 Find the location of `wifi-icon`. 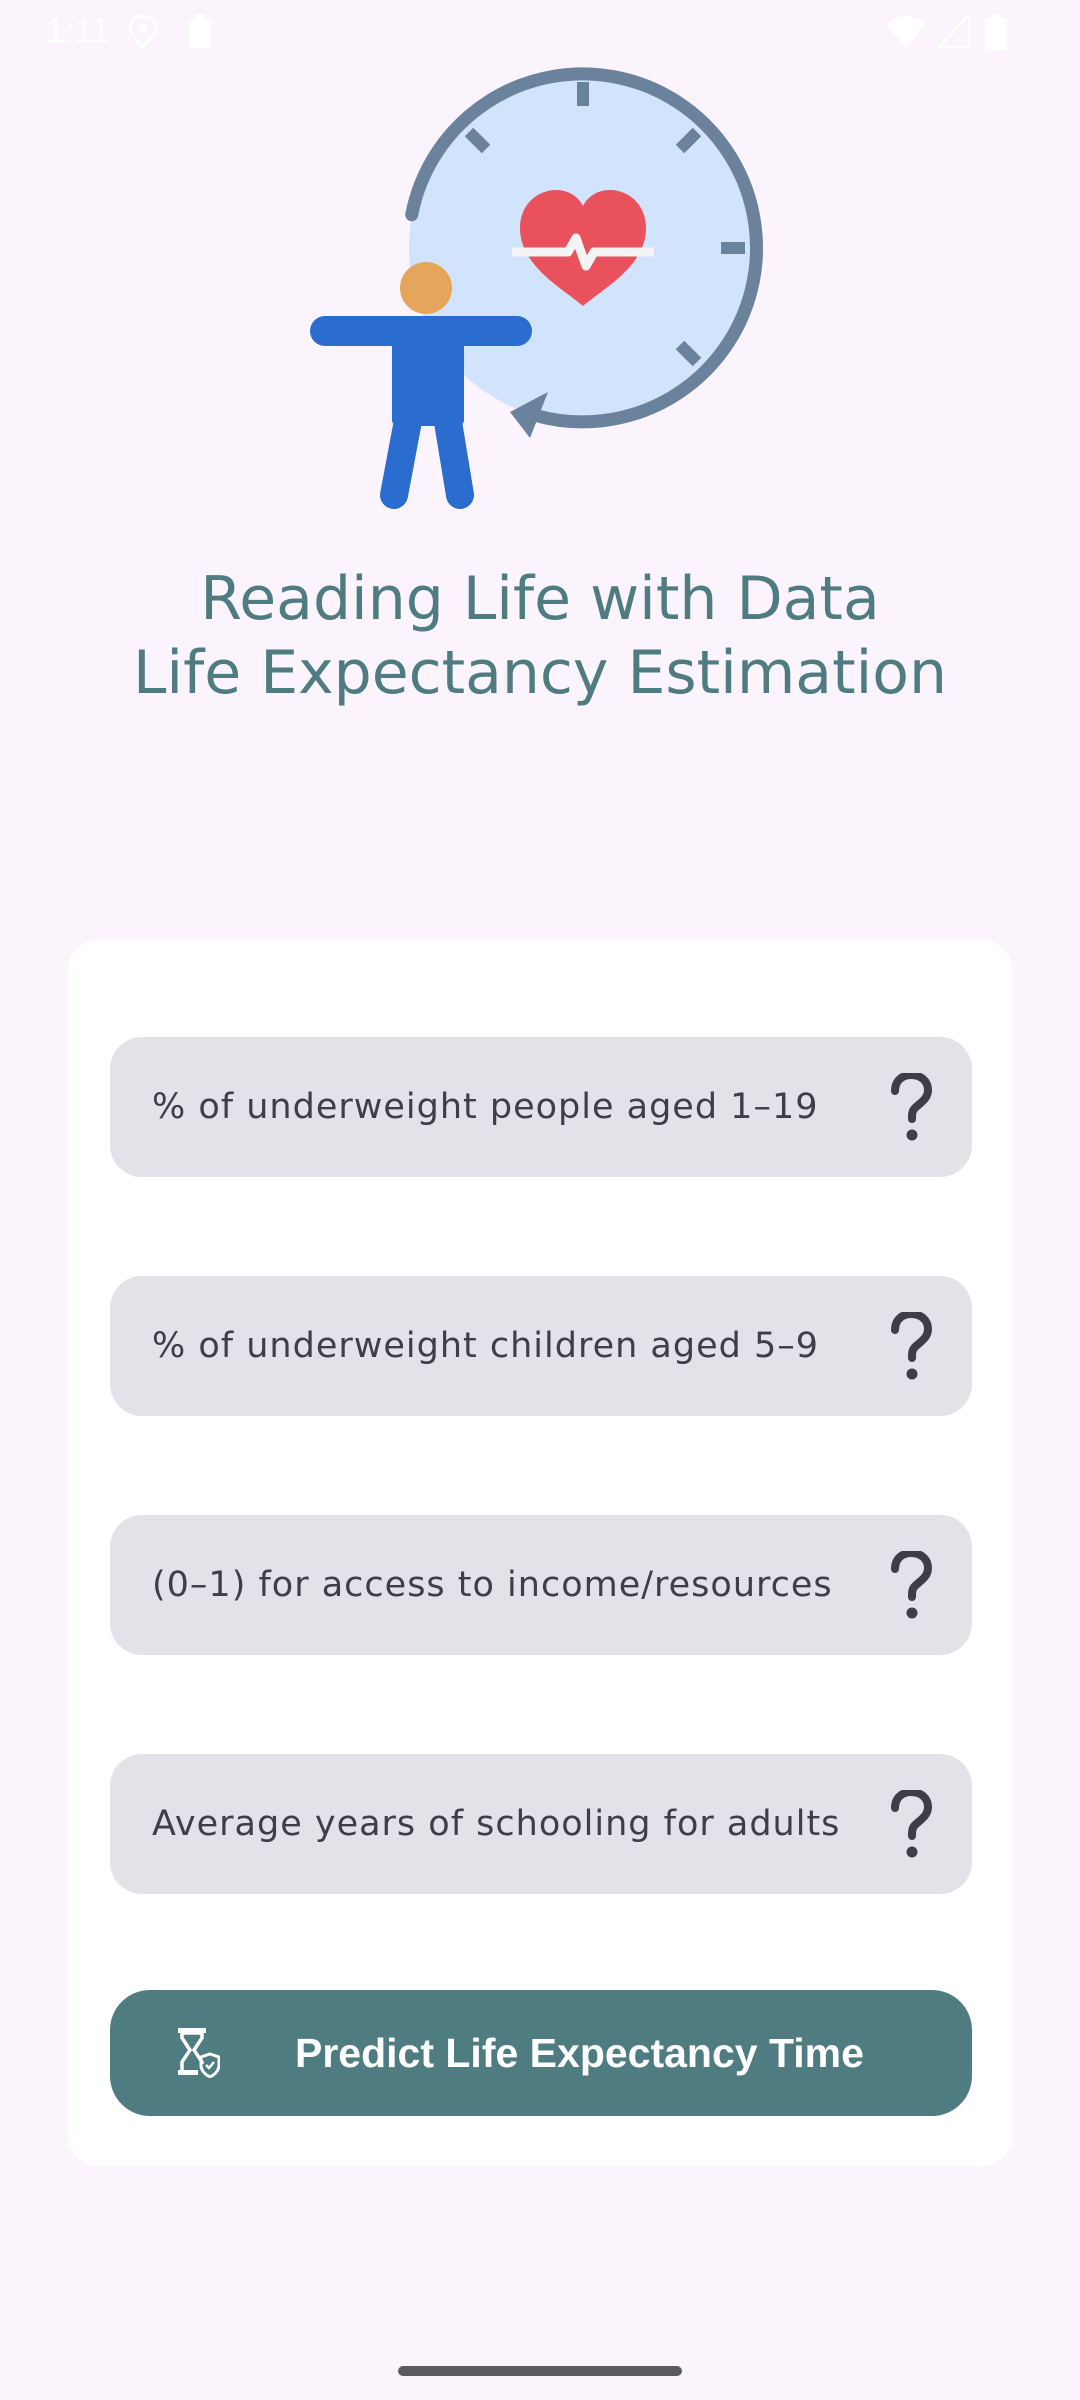

wifi-icon is located at coordinates (906, 32).